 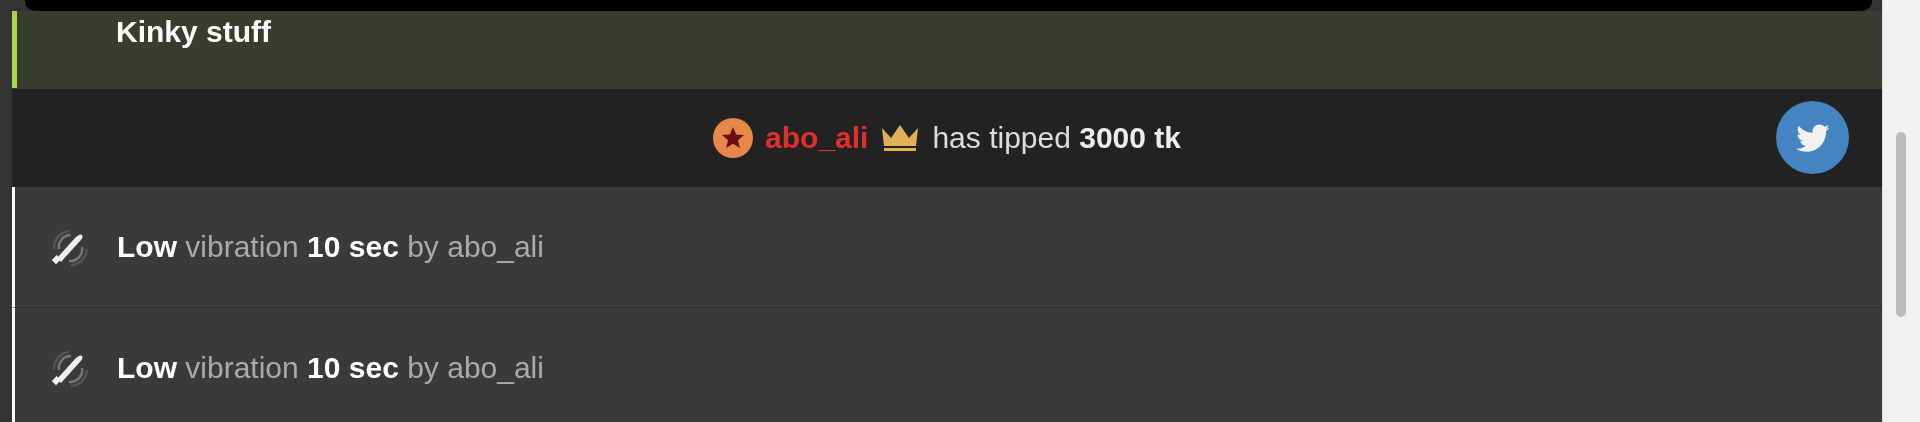 What do you see at coordinates (817, 138) in the screenshot?
I see `username-link: abo_ali` at bounding box center [817, 138].